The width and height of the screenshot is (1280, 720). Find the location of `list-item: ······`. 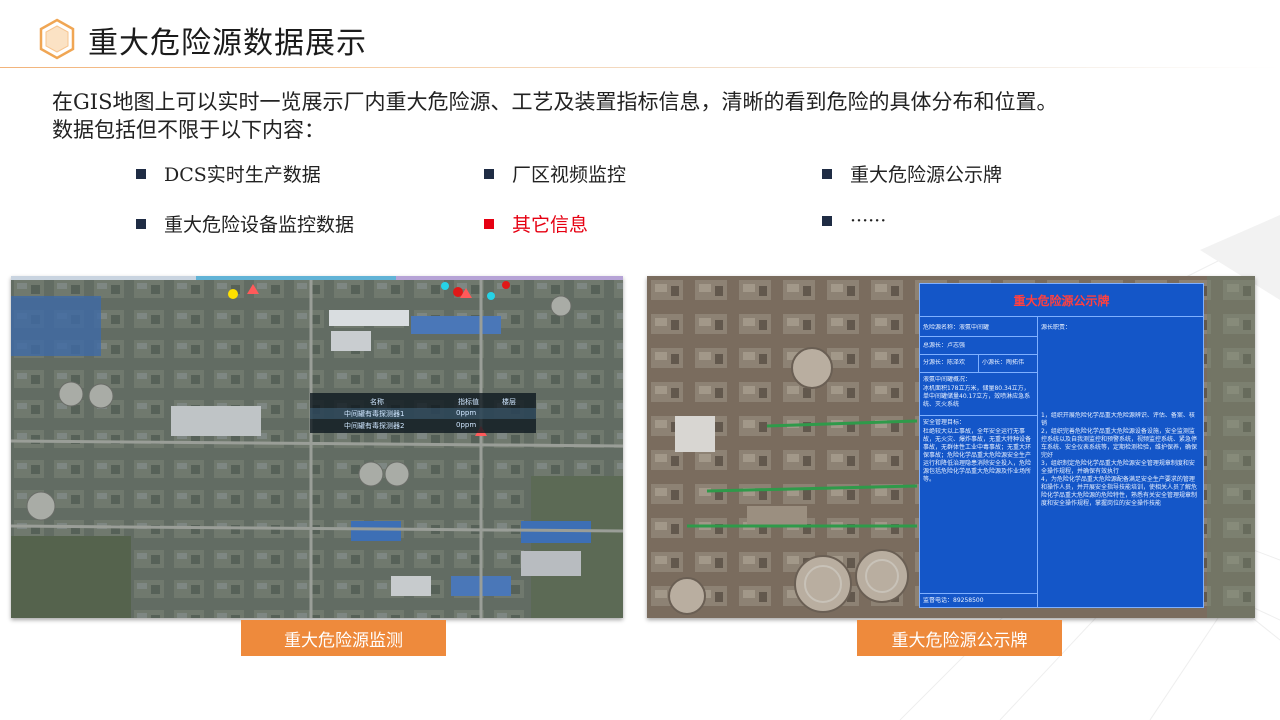

list-item: ······ is located at coordinates (854, 221).